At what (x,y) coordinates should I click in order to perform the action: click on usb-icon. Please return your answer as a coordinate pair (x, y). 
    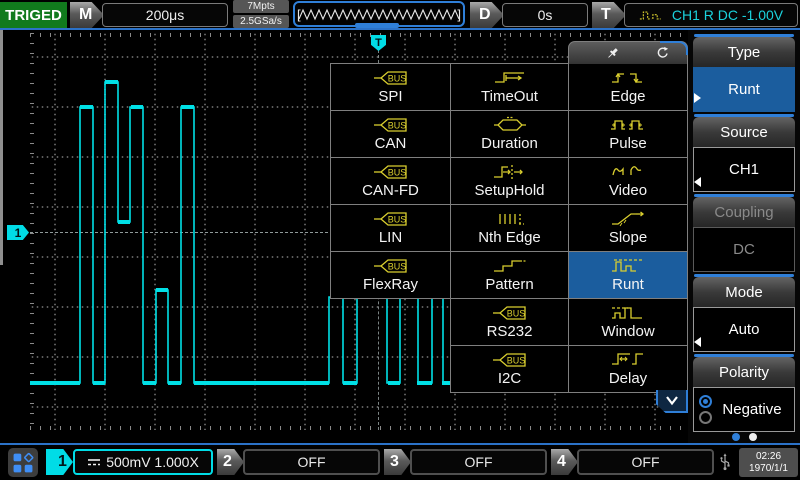
    Looking at the image, I should click on (725, 462).